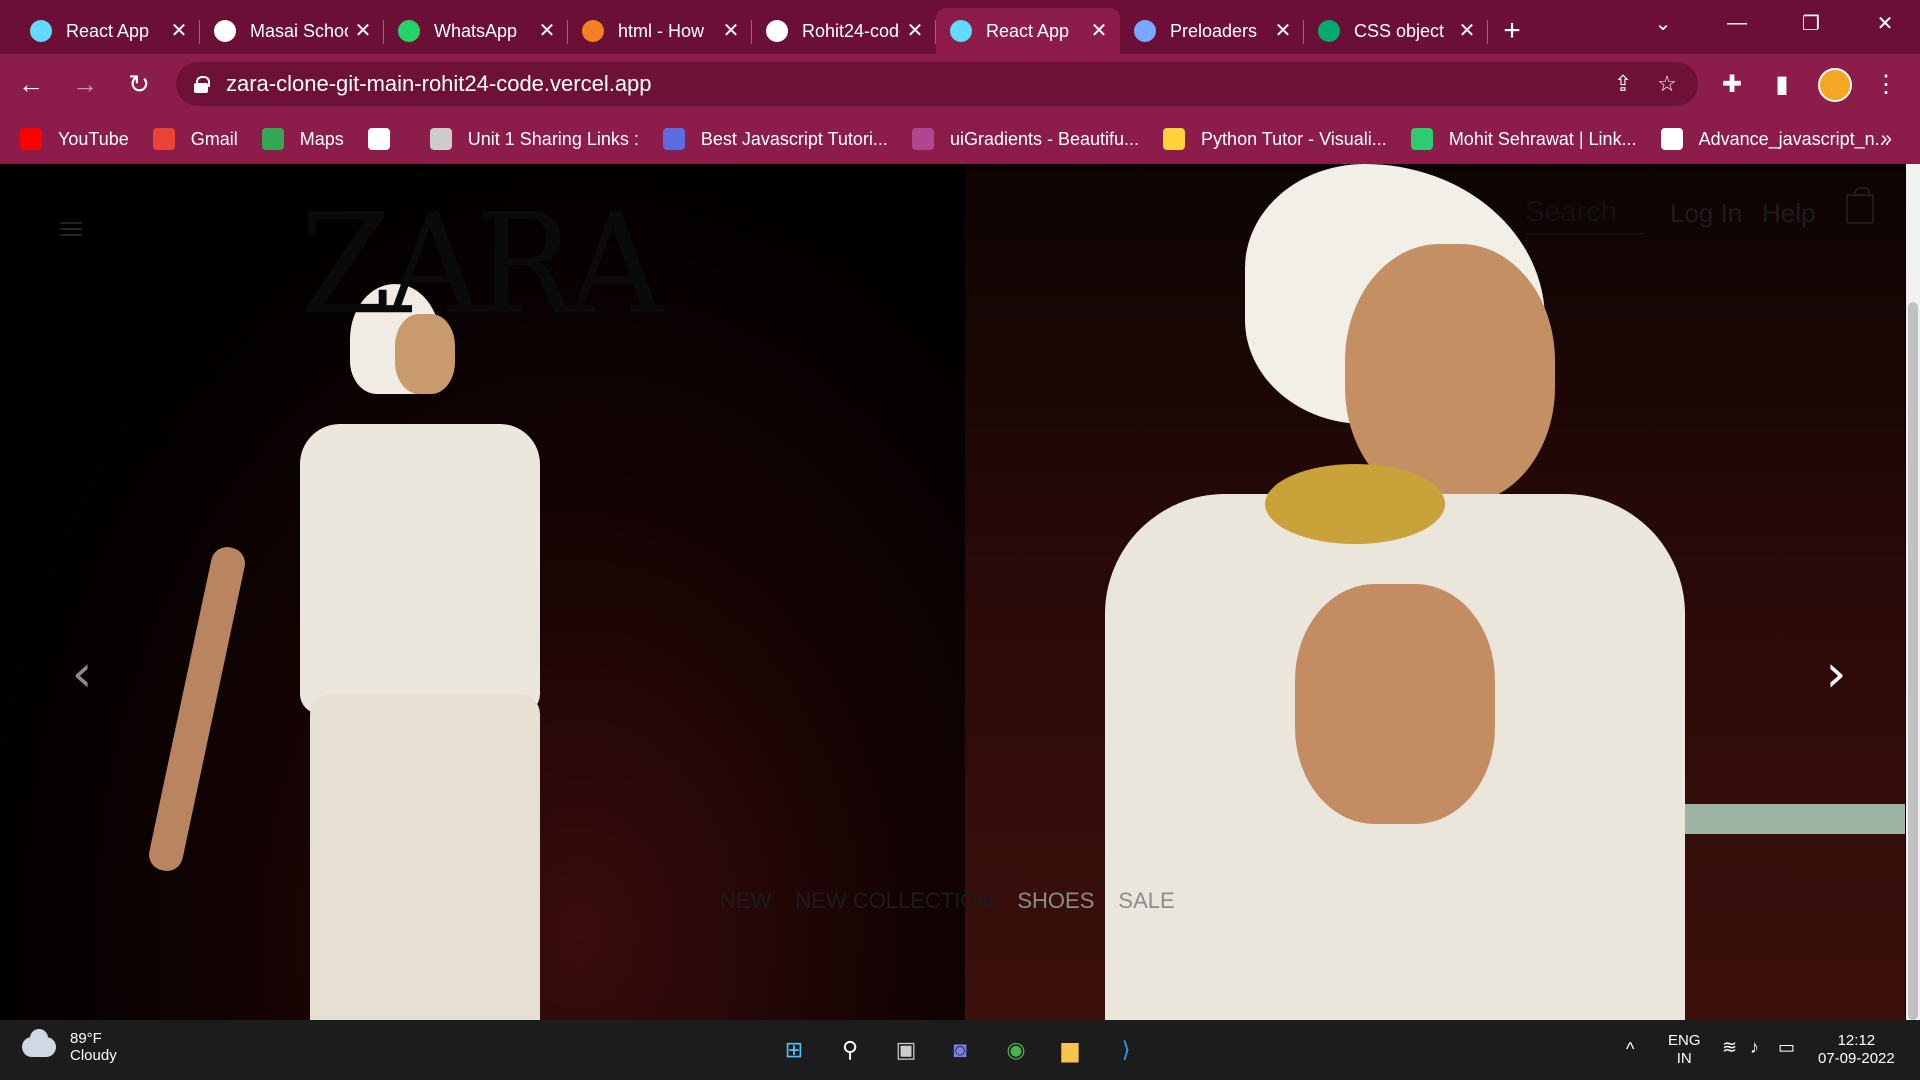  What do you see at coordinates (1860, 205) in the screenshot?
I see `shopping-bag-icon` at bounding box center [1860, 205].